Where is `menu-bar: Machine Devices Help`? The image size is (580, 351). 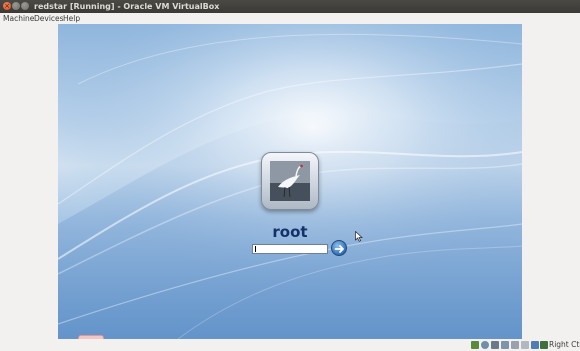 menu-bar: Machine Devices Help is located at coordinates (290, 18).